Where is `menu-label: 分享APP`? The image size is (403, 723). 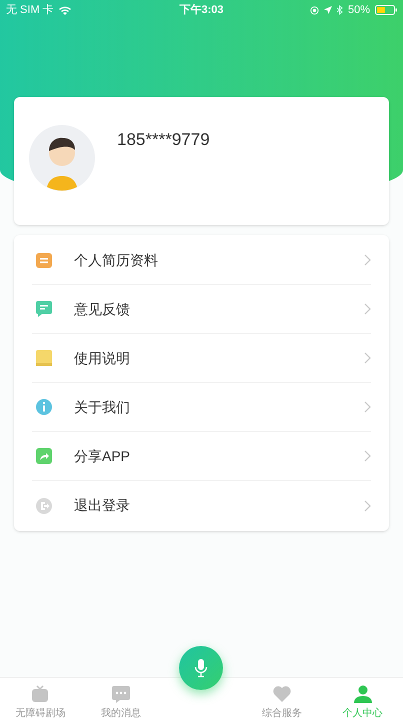 menu-label: 分享APP is located at coordinates (103, 456).